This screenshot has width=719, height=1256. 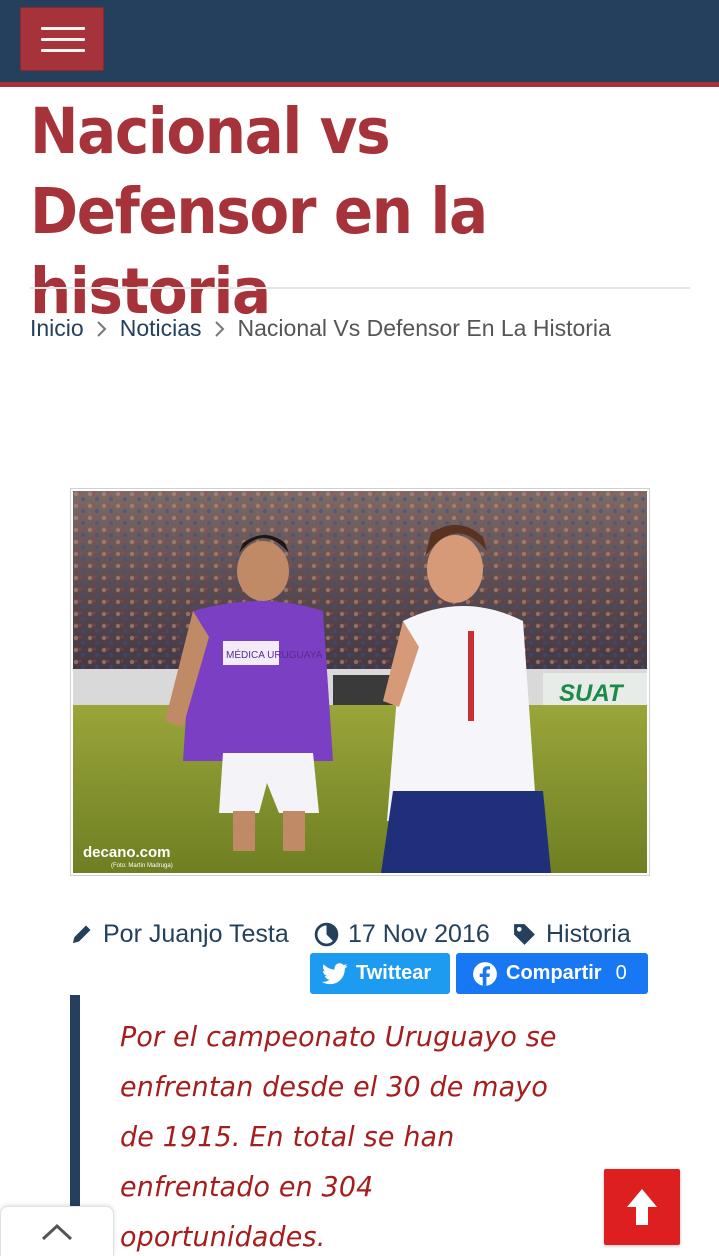 I want to click on twitter-share-button: Twittear, so click(x=380, y=973).